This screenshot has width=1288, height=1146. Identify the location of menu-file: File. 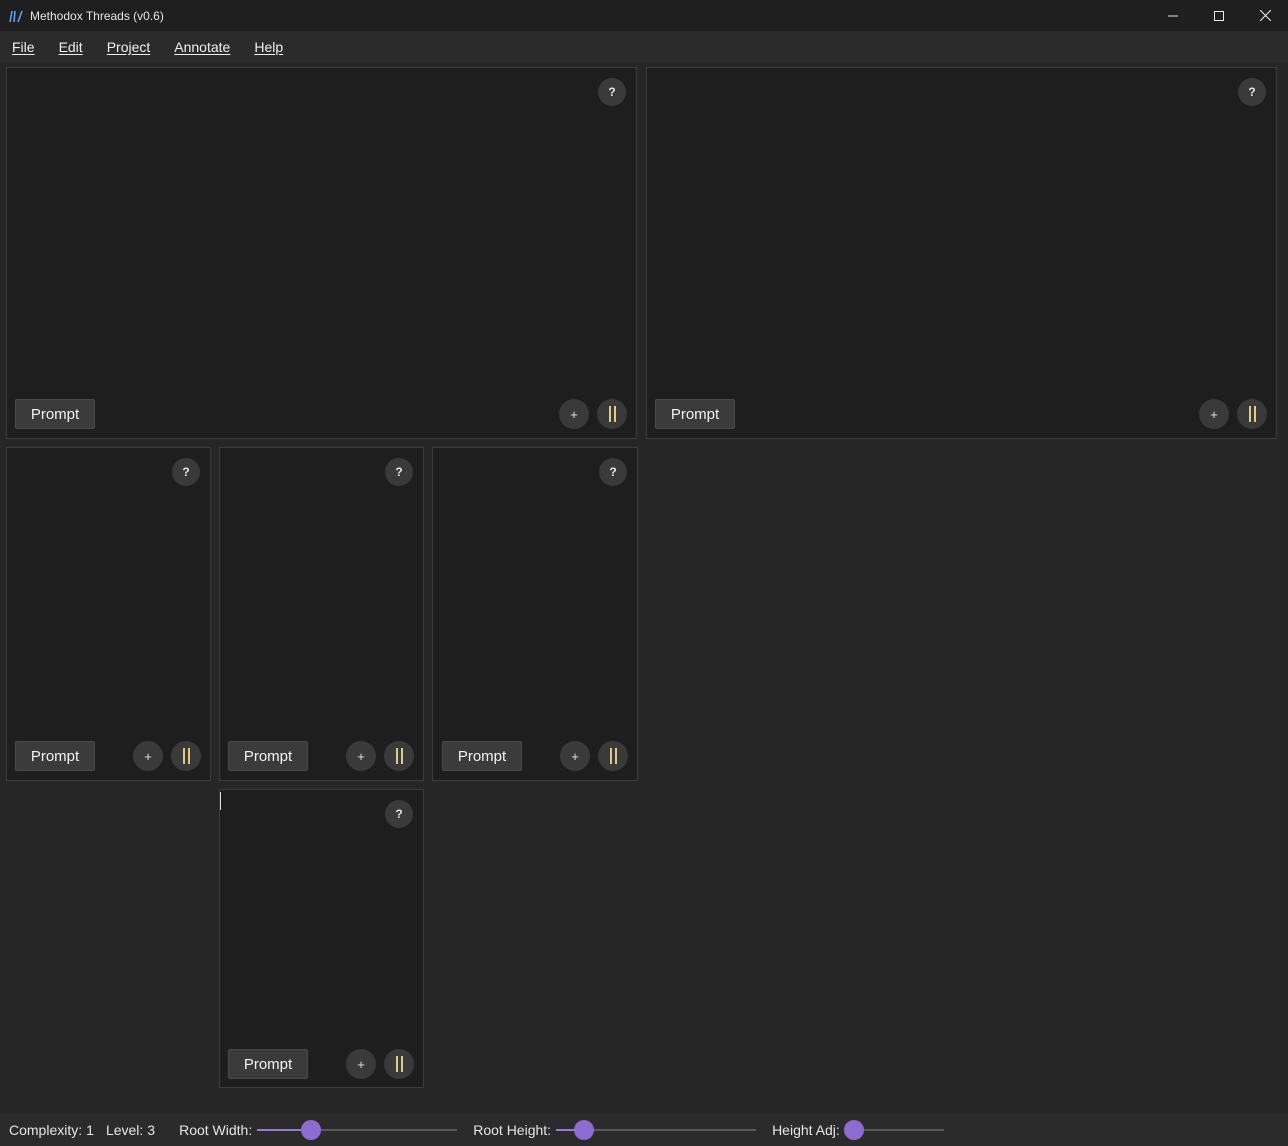
(23, 47).